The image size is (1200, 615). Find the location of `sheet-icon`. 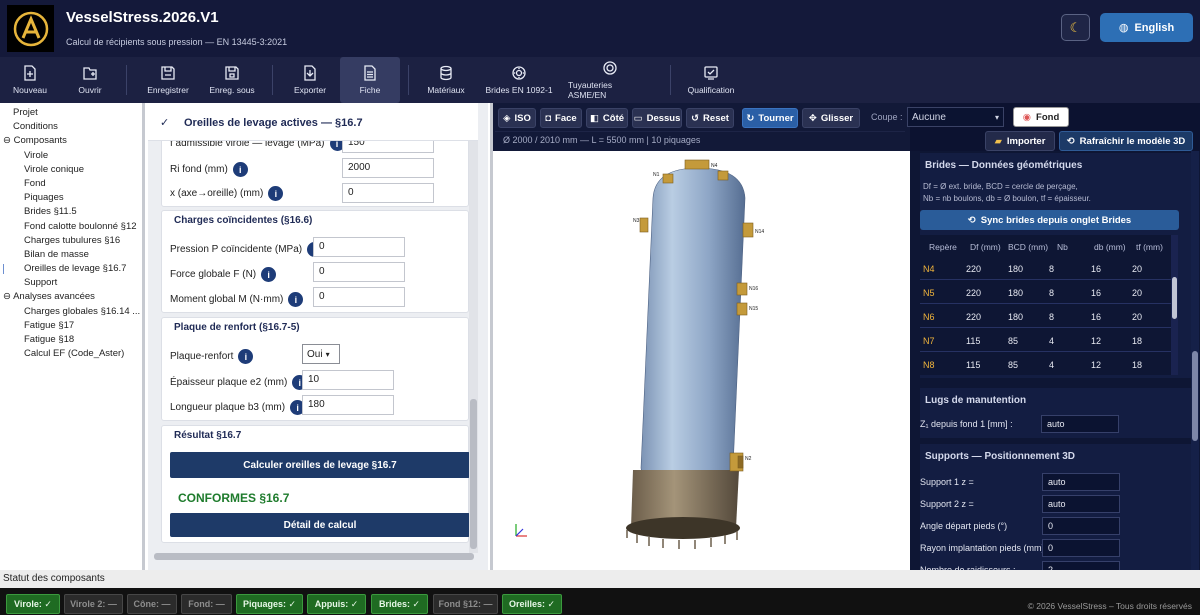

sheet-icon is located at coordinates (370, 73).